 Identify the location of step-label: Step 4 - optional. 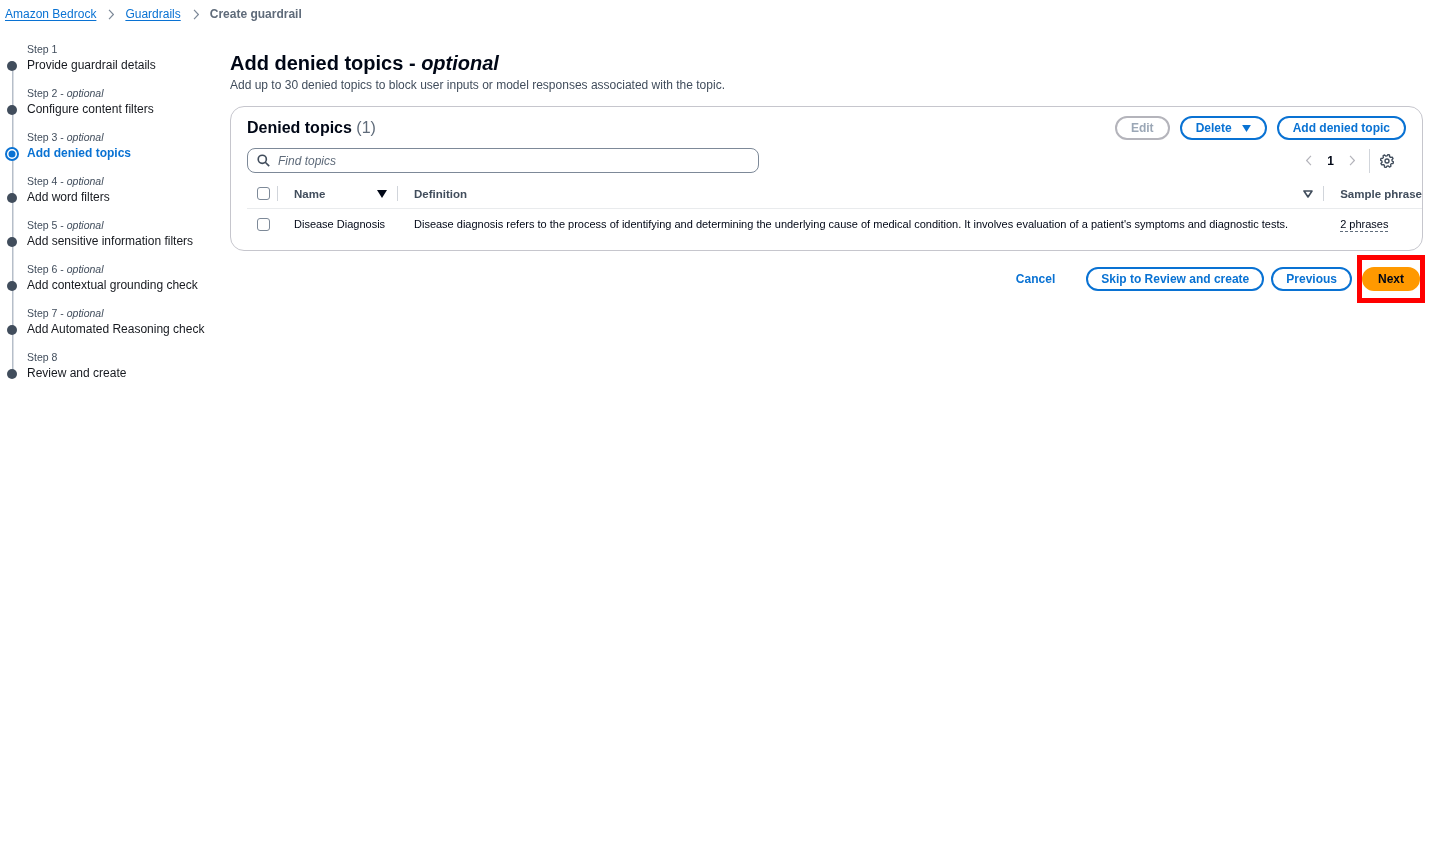
(65, 181).